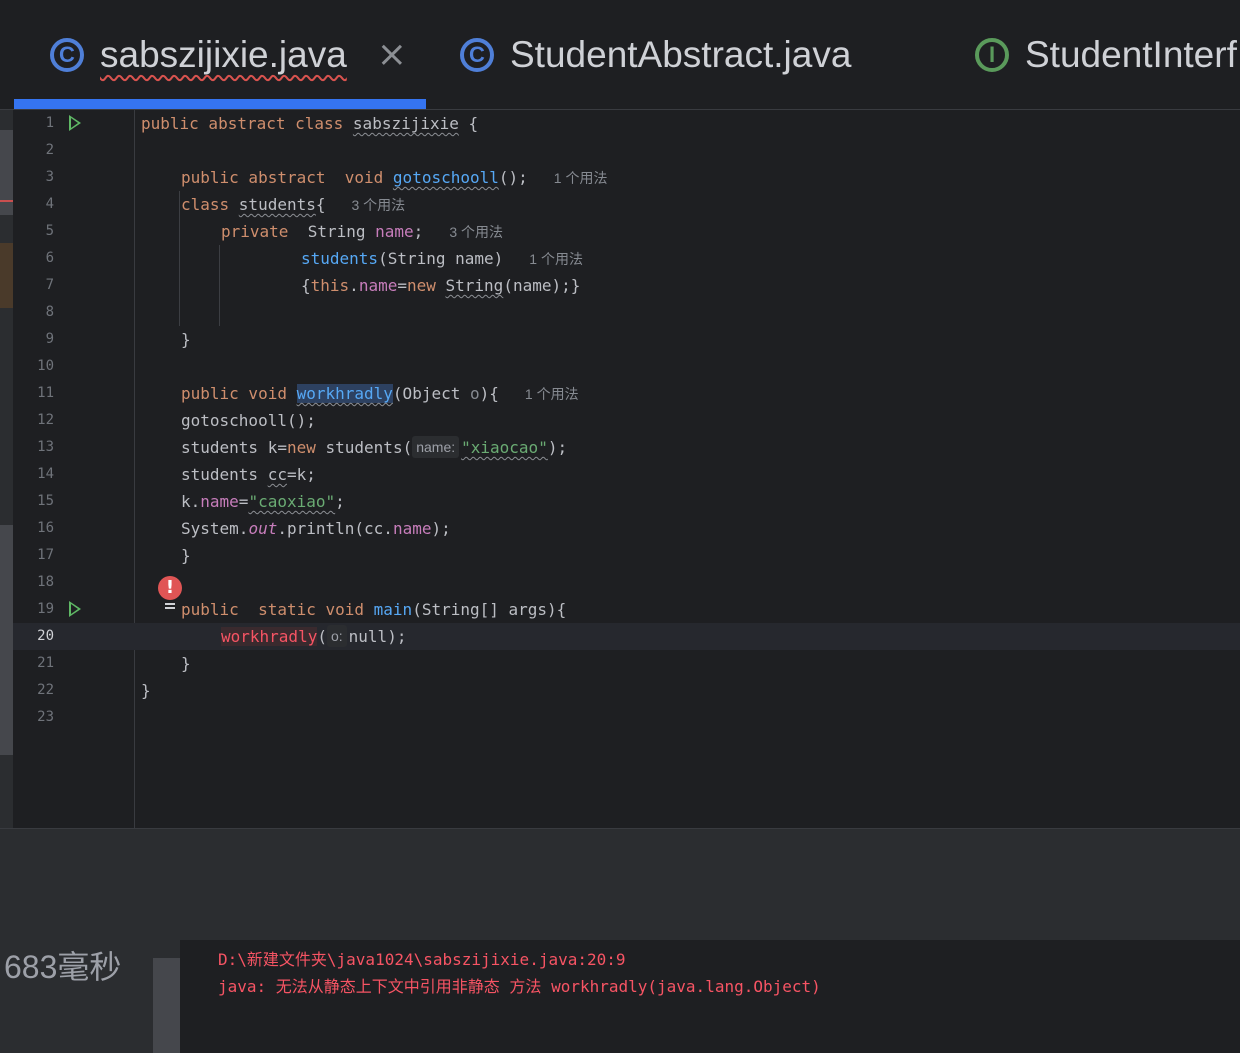  I want to click on code-line: 17 }, so click(626, 555).